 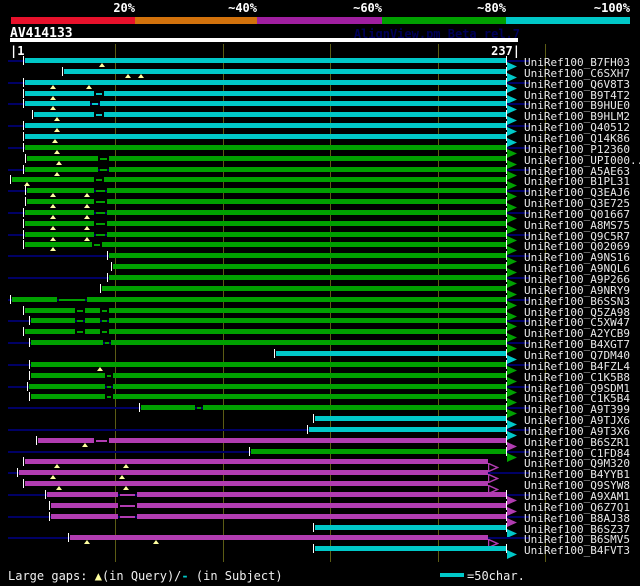 I want to click on alignment-row: UniRef100_B7FH03, so click(x=320, y=63).